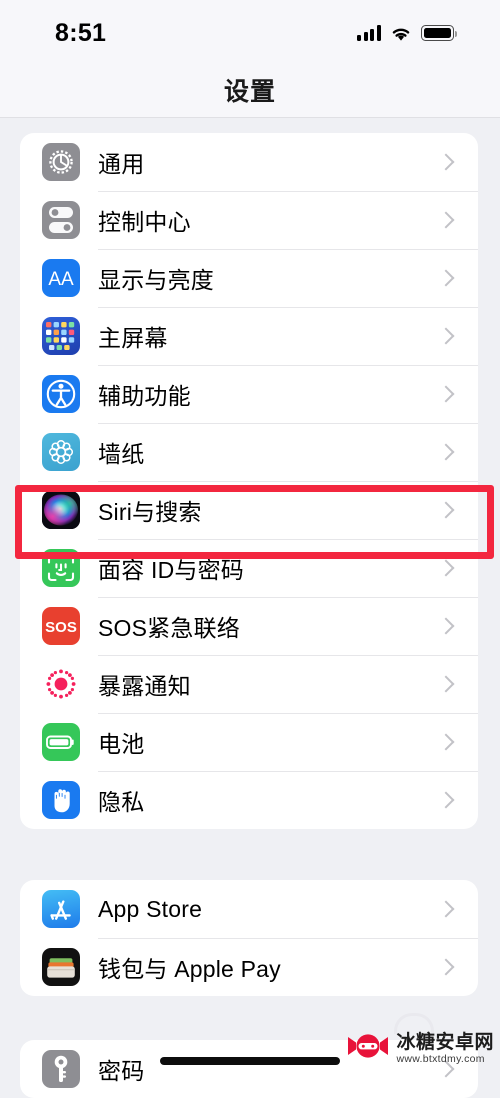  I want to click on settings-row: 控制中心, so click(249, 220).